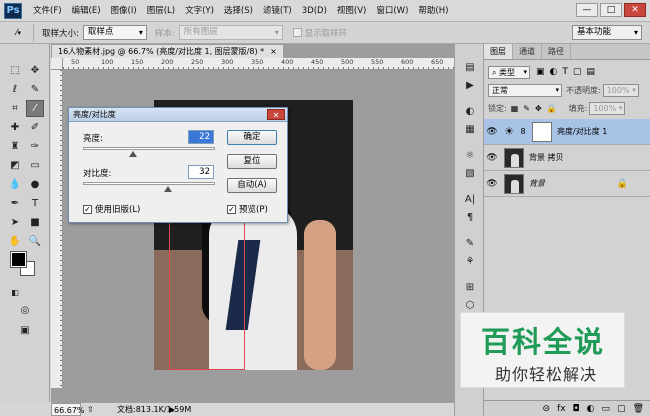 The width and height of the screenshot is (650, 416). Describe the element at coordinates (35, 222) in the screenshot. I see `shape-tool-icon: ■` at that location.